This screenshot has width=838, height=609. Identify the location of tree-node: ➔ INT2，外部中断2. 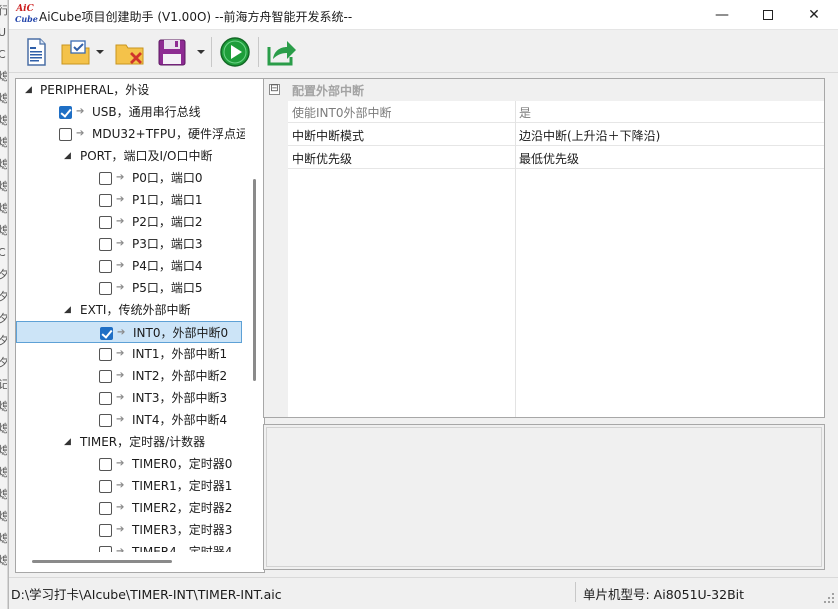
(129, 376).